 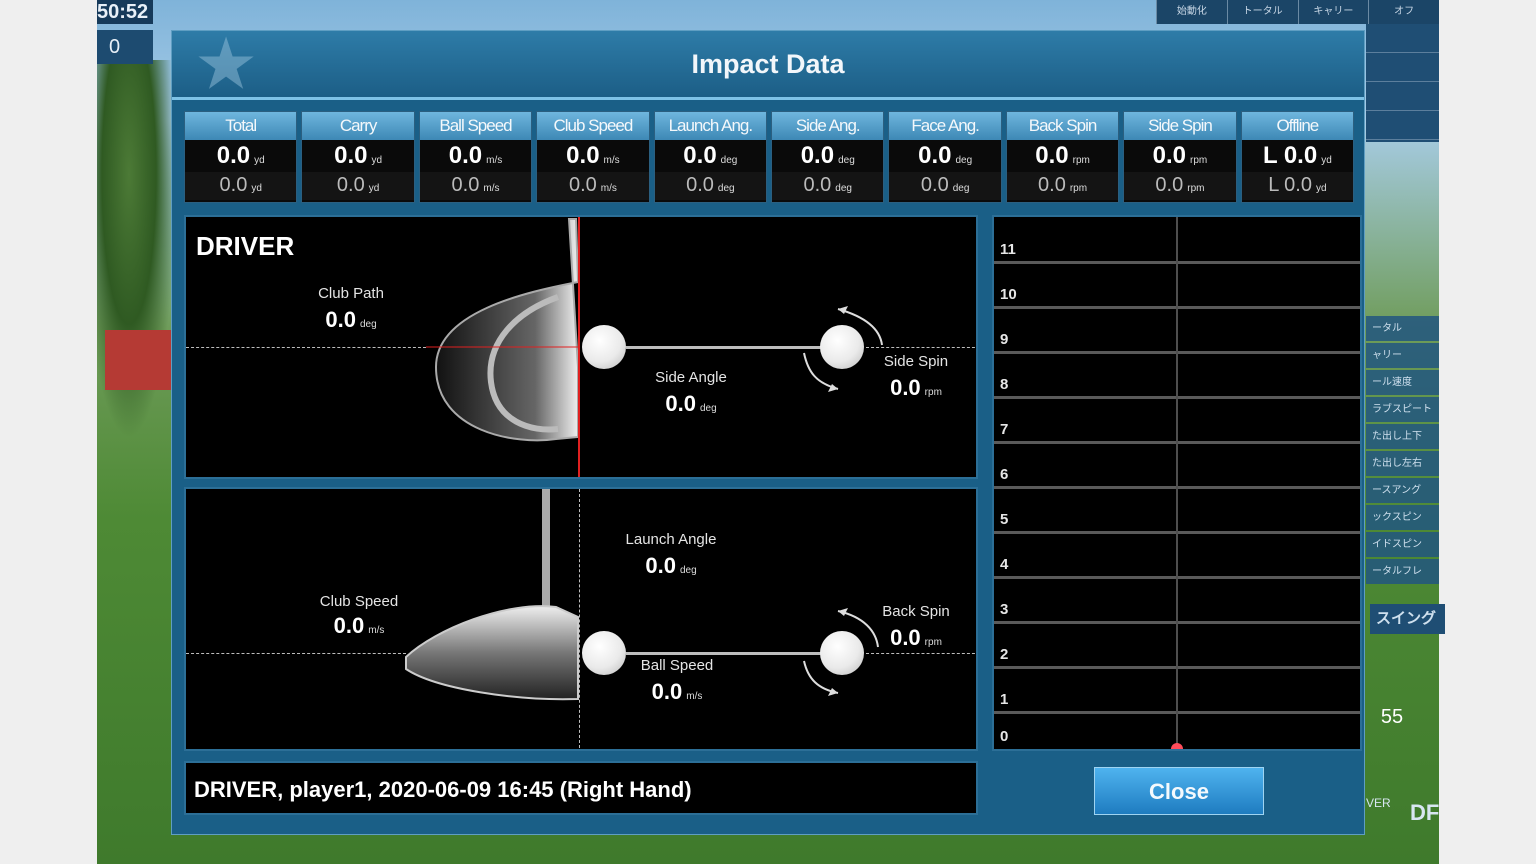 I want to click on top-tabs: 始動化 トータル キャリー オフ, so click(x=1297, y=12).